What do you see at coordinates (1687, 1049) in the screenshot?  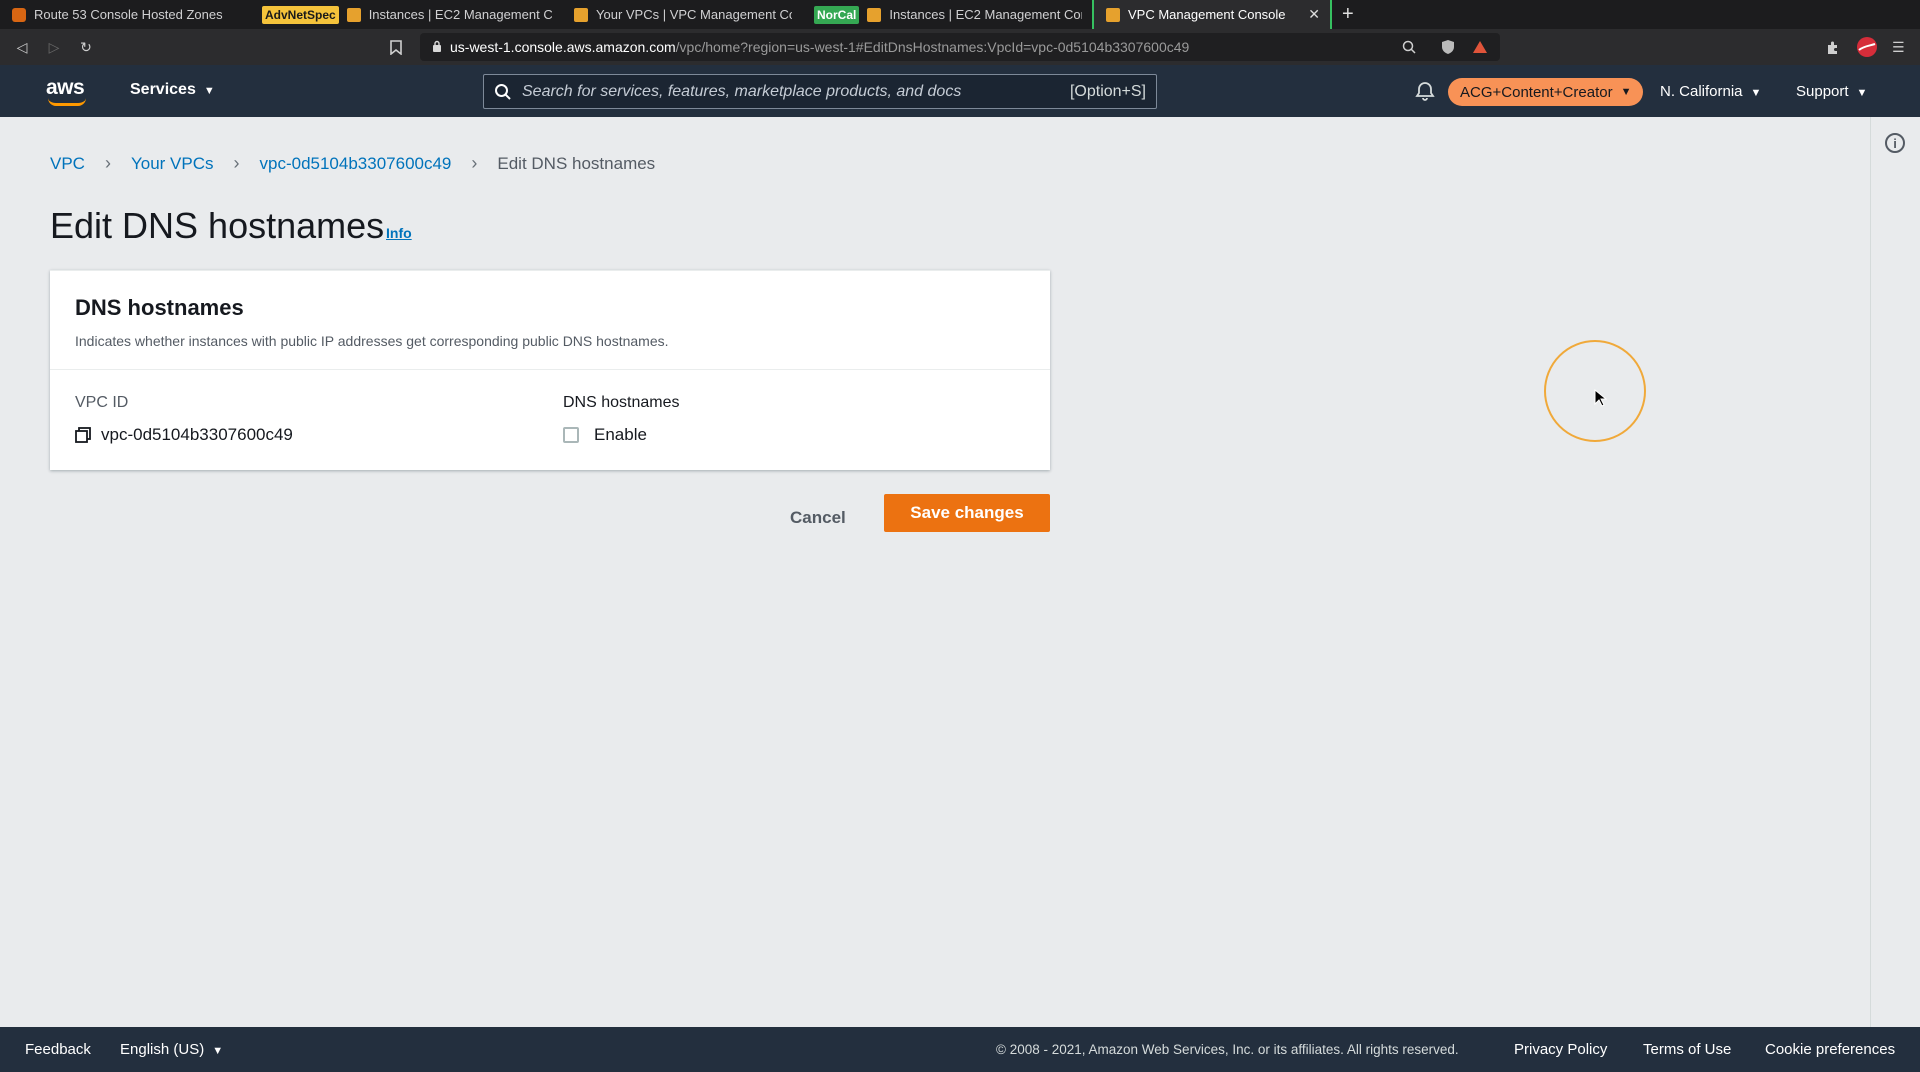 I see `terms-of-use-link: Terms of Use` at bounding box center [1687, 1049].